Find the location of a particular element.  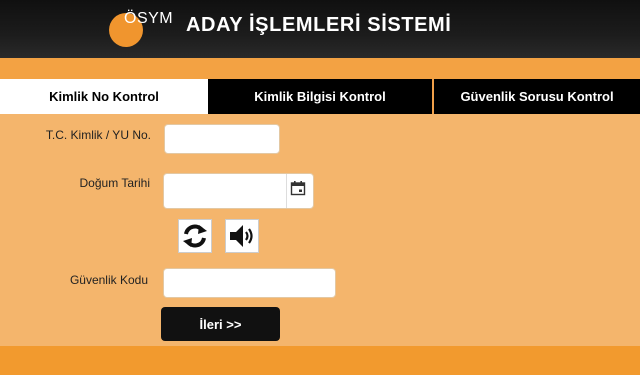

tab-kimlik-no-kontrol: Kimlik No Kontrol is located at coordinates (104, 96).